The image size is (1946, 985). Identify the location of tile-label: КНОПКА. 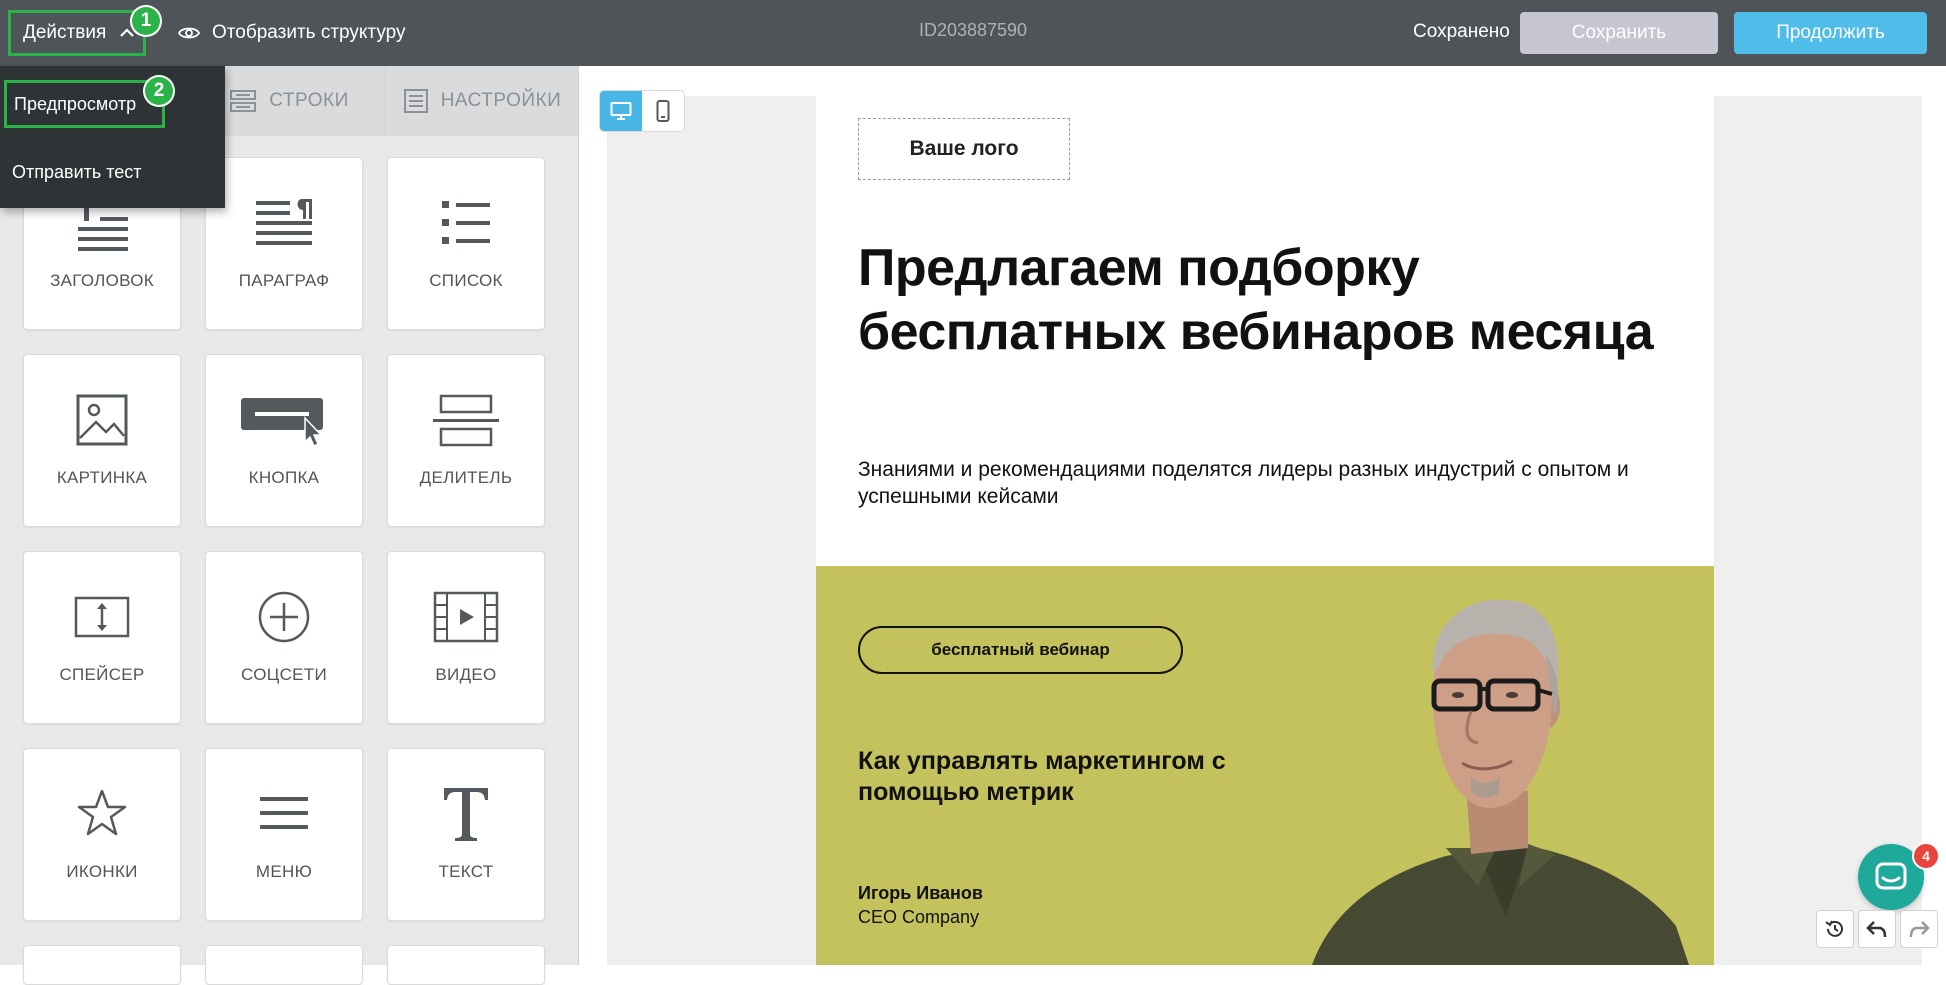
(284, 477).